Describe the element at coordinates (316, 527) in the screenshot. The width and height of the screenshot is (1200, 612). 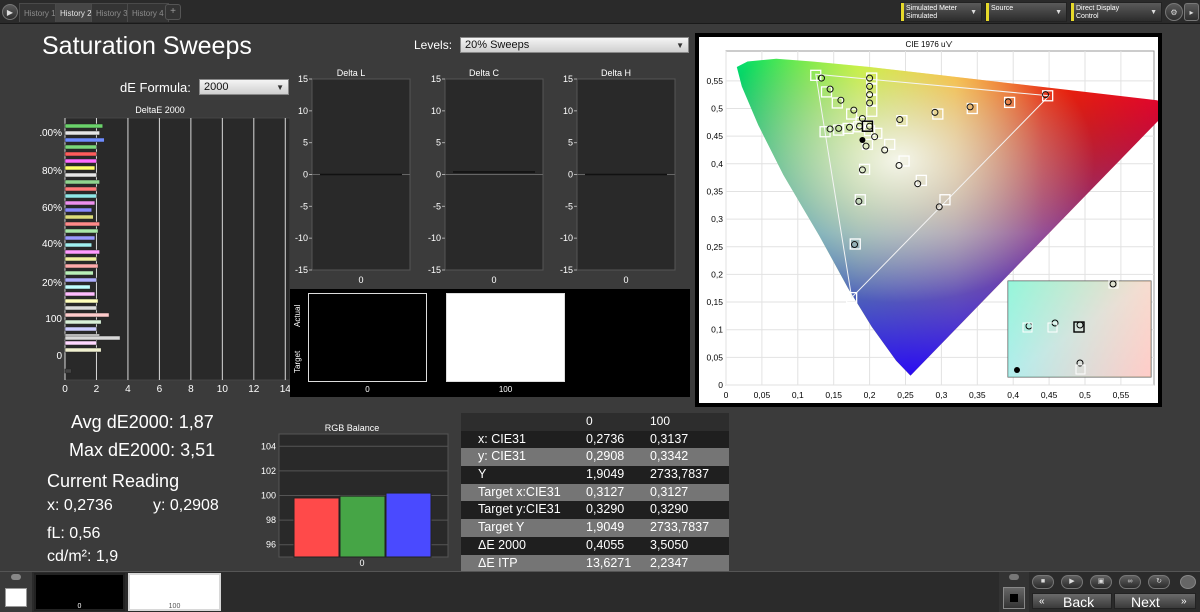
I see `rgb-bar` at that location.